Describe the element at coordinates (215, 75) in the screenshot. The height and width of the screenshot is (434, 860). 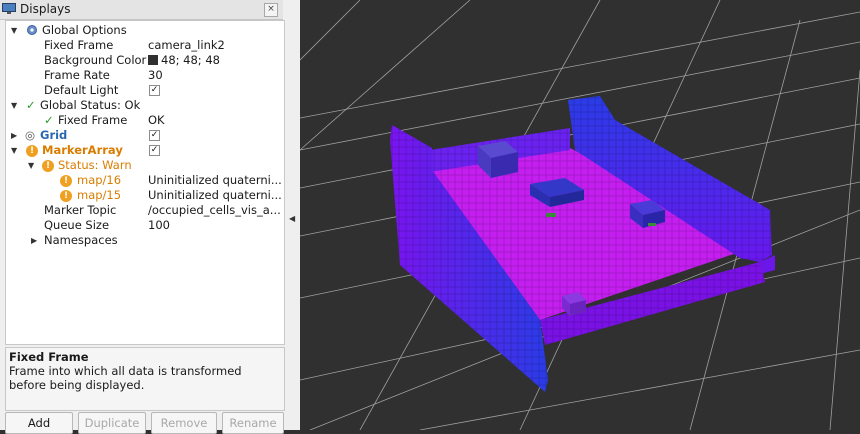
I see `property-value: 30` at that location.